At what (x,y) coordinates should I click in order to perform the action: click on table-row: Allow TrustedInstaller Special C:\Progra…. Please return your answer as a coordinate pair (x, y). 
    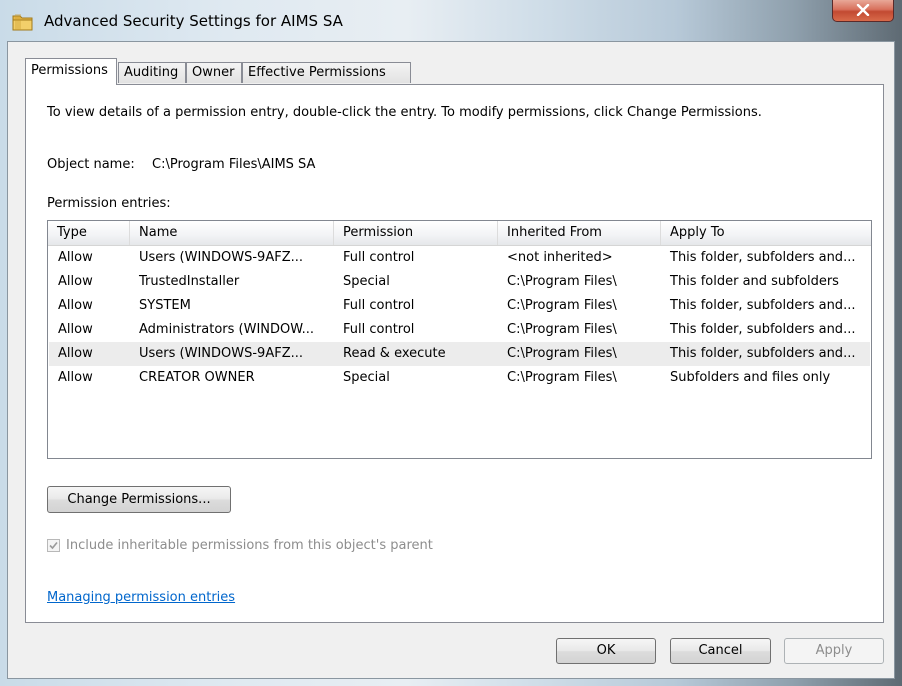
    Looking at the image, I should click on (459, 282).